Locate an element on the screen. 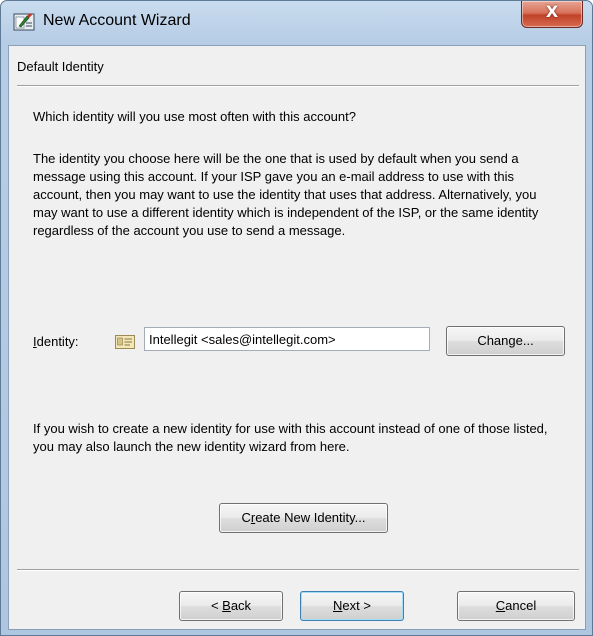 This screenshot has width=593, height=636. identity-field is located at coordinates (287, 339).